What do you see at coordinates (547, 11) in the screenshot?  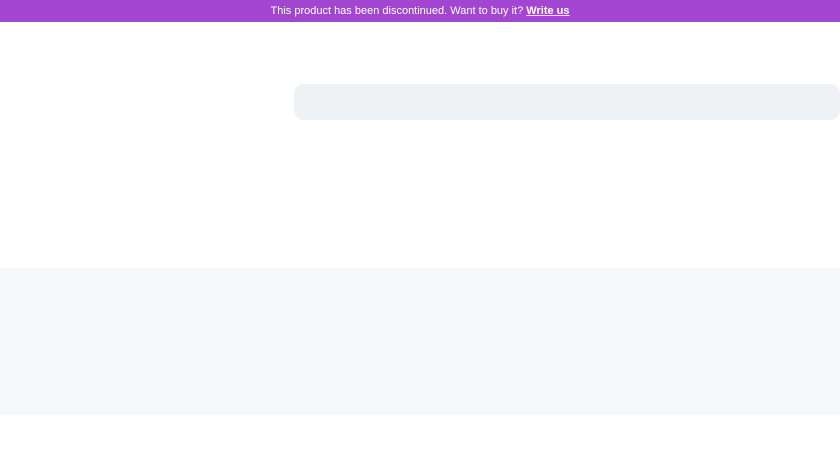 I see `write-us-link: Write us` at bounding box center [547, 11].